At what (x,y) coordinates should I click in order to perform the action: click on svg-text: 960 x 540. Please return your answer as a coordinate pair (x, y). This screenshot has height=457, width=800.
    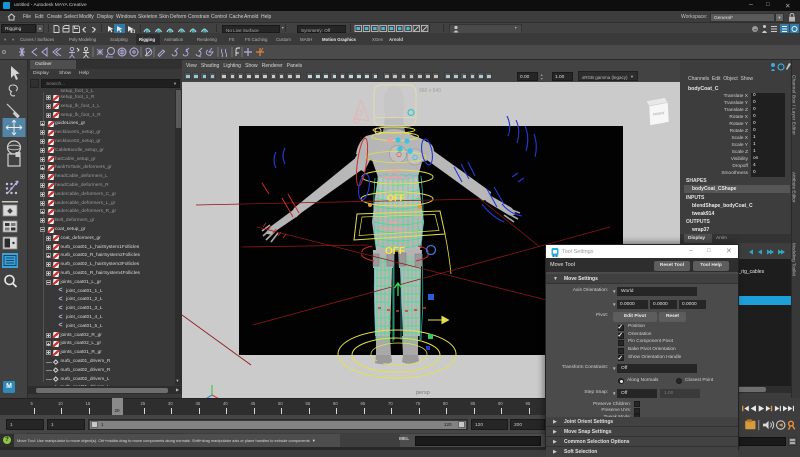
    Looking at the image, I should click on (430, 91).